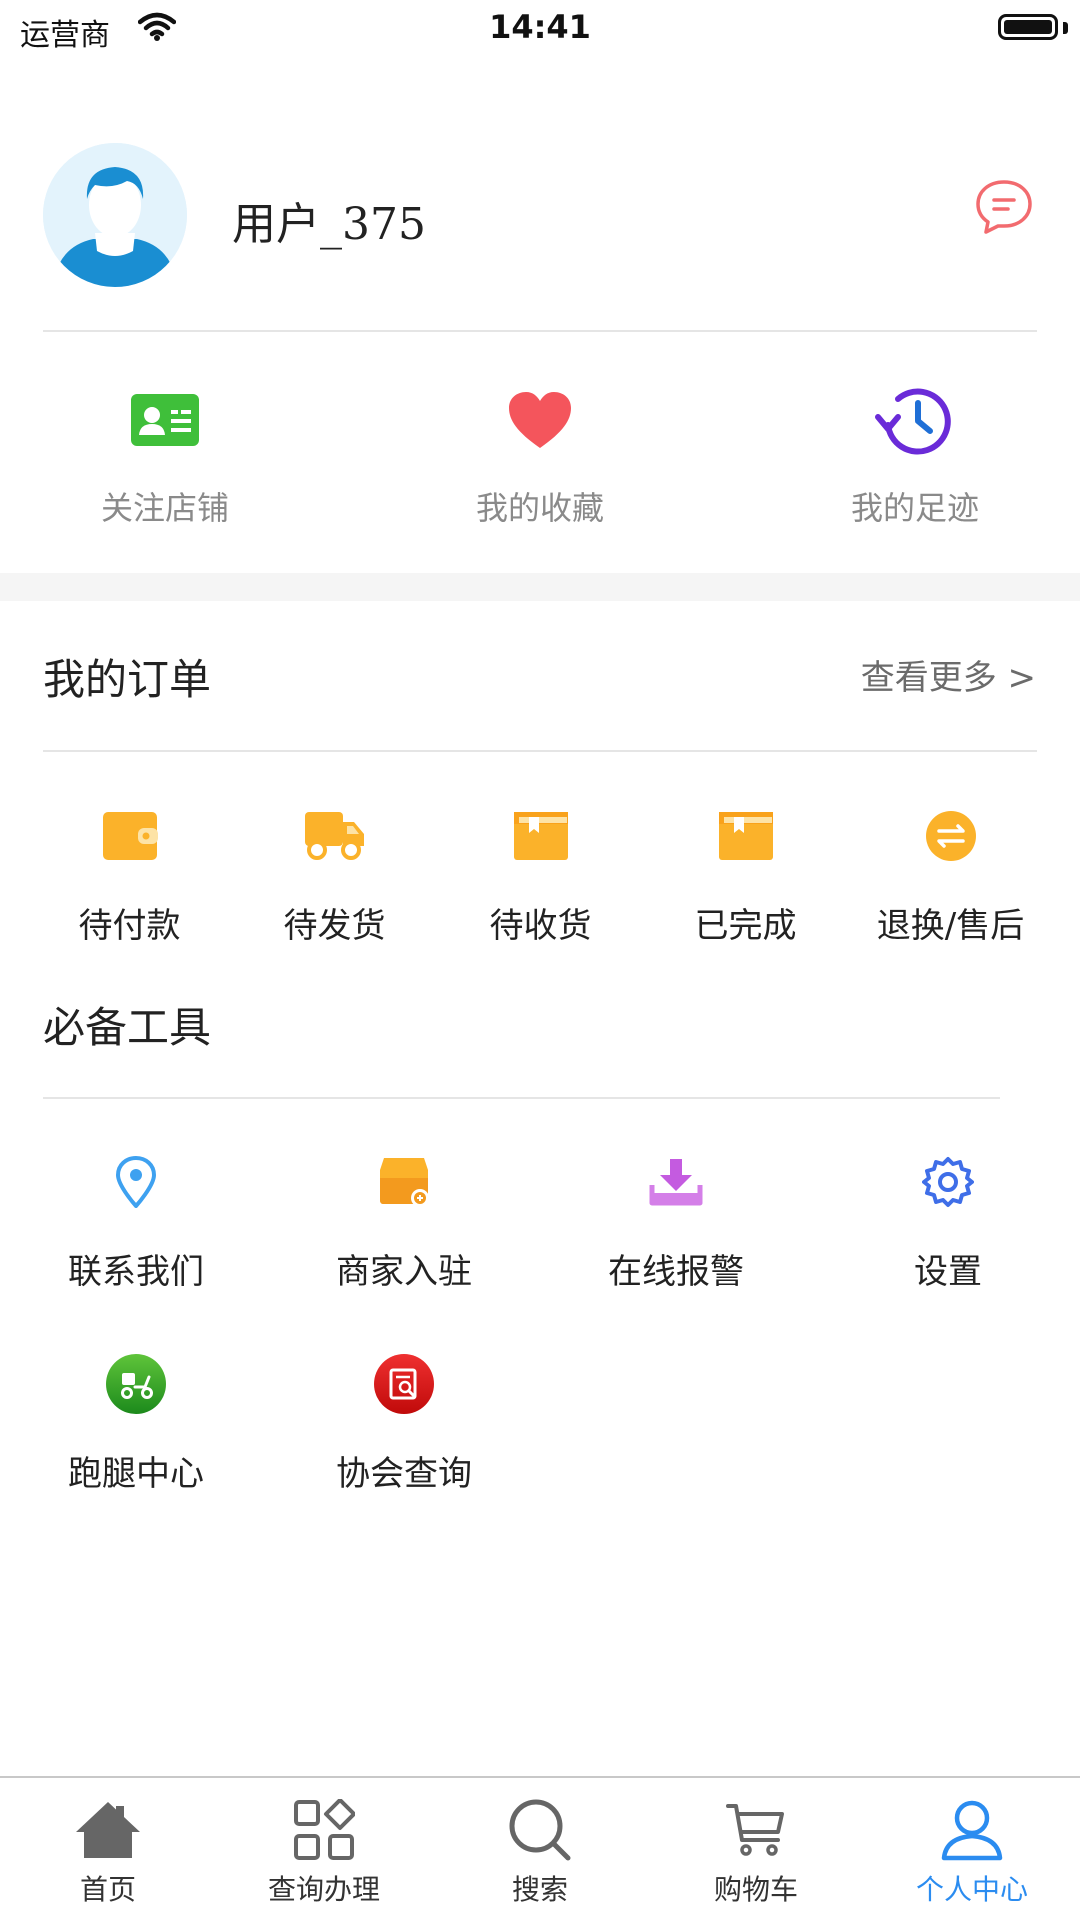  Describe the element at coordinates (540, 926) in the screenshot. I see `order-status-label: 待收货` at that location.